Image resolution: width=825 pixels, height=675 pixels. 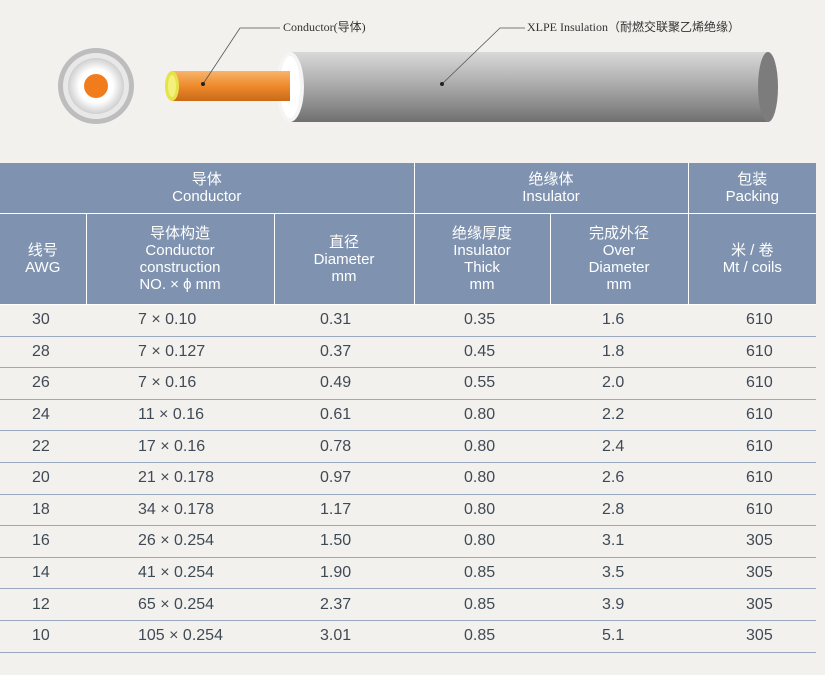 I want to click on col-awg-header: 线号 AWG, so click(x=43, y=259).